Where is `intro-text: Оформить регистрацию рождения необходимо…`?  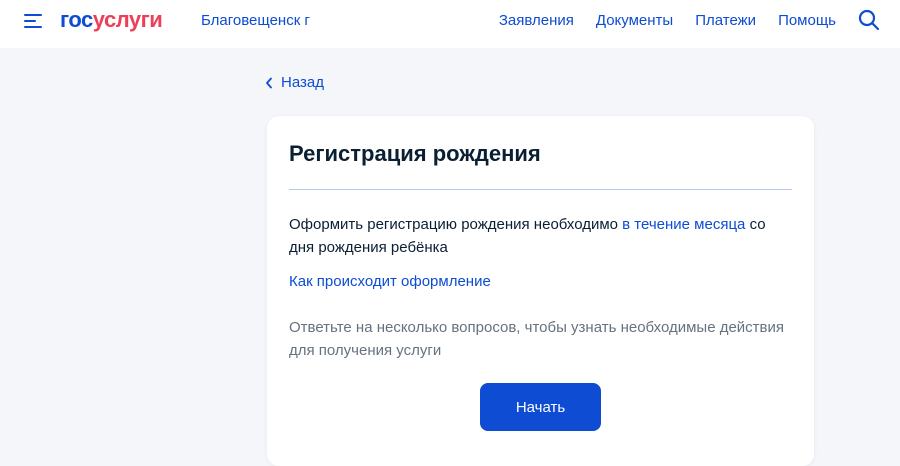 intro-text: Оформить регистрацию рождения необходимо… is located at coordinates (540, 236).